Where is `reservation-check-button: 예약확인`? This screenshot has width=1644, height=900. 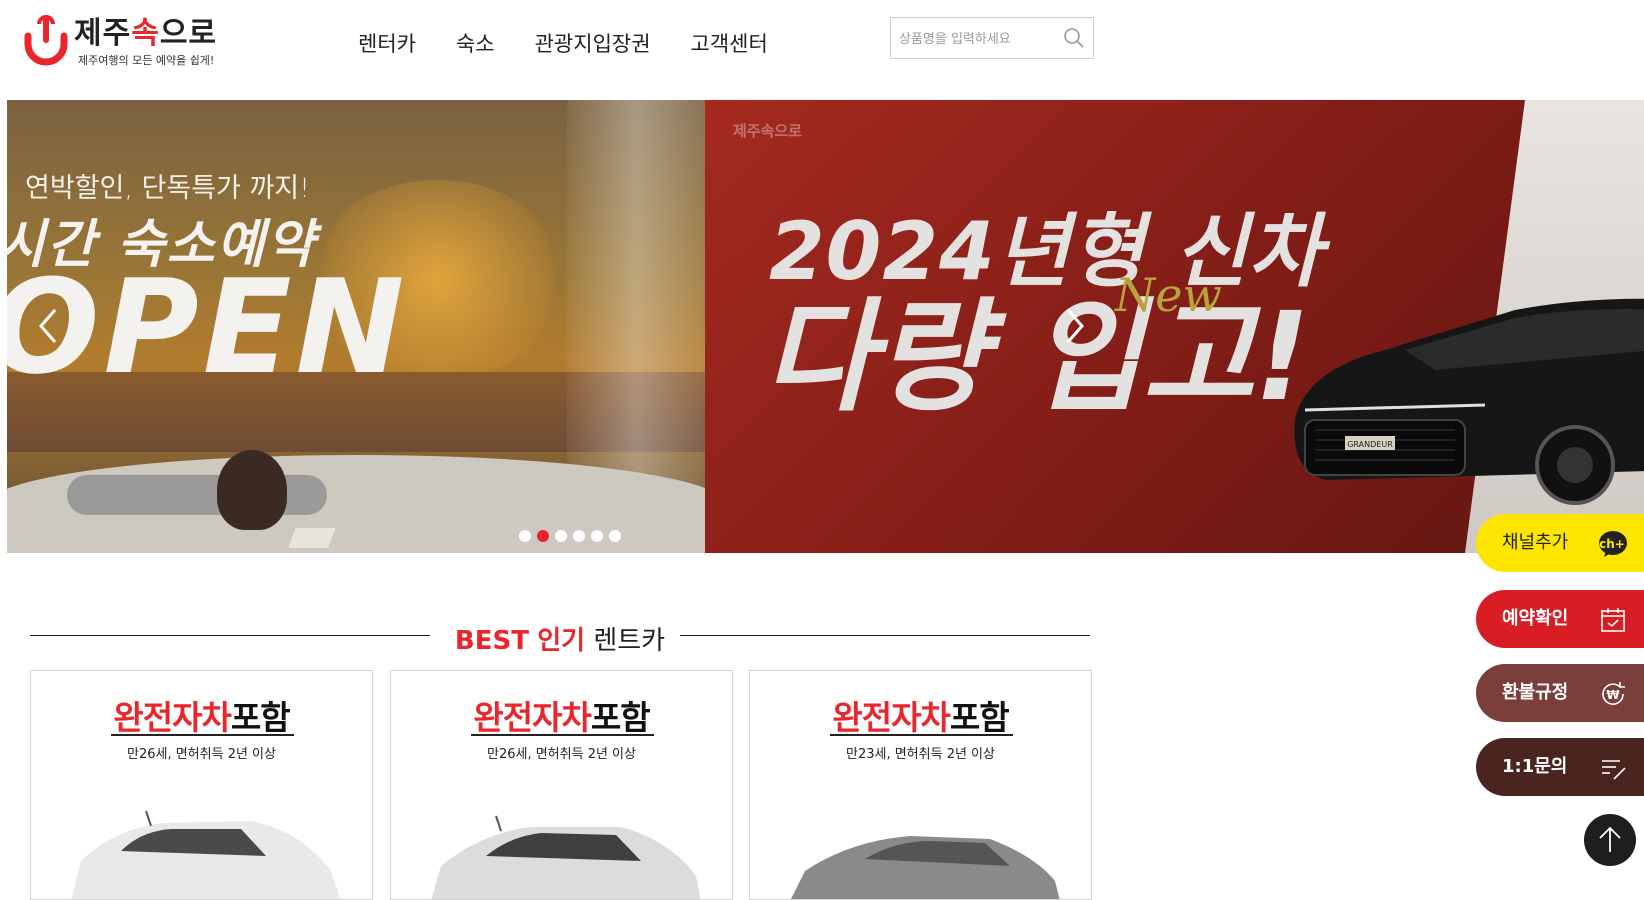
reservation-check-button: 예약확인 is located at coordinates (1560, 619).